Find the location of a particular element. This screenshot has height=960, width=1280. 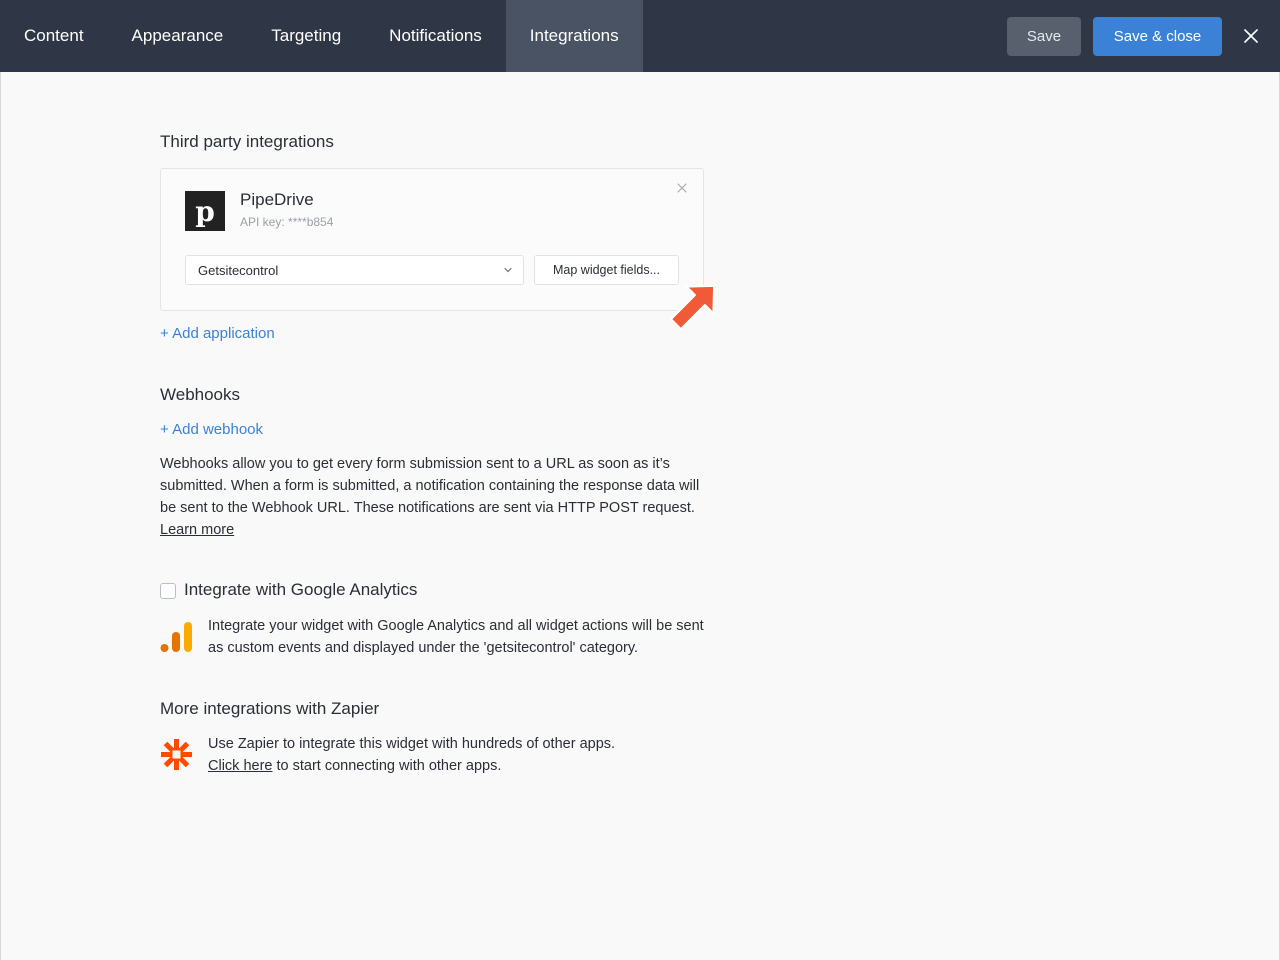

chevron-down-icon is located at coordinates (508, 270).